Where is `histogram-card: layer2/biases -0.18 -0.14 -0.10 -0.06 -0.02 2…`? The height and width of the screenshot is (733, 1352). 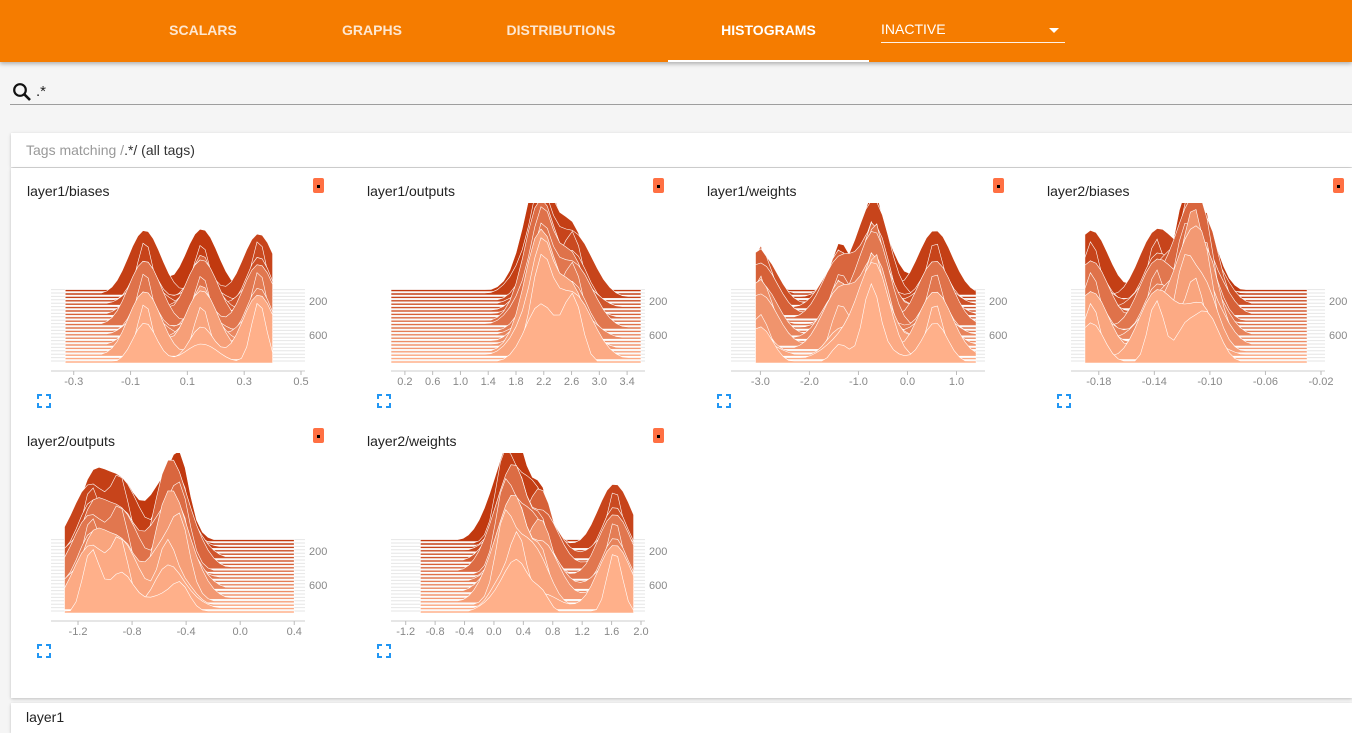
histogram-card: layer2/biases -0.18 -0.14 -0.10 -0.06 -0.02 2… is located at coordinates (1191, 288).